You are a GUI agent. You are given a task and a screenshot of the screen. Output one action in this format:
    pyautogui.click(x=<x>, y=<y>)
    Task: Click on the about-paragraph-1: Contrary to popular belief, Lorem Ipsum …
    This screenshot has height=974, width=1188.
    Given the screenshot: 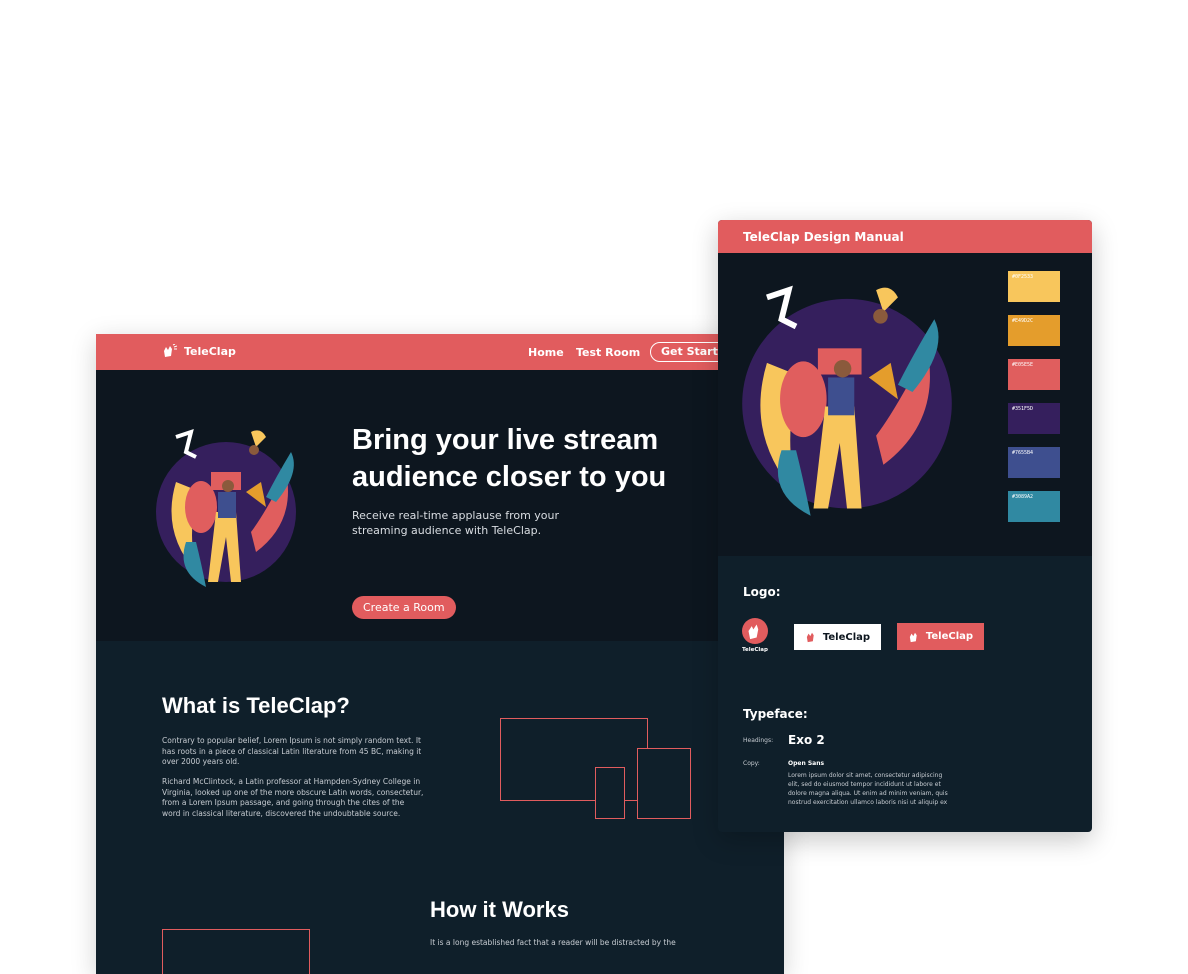 What is the action you would take?
    pyautogui.click(x=292, y=751)
    